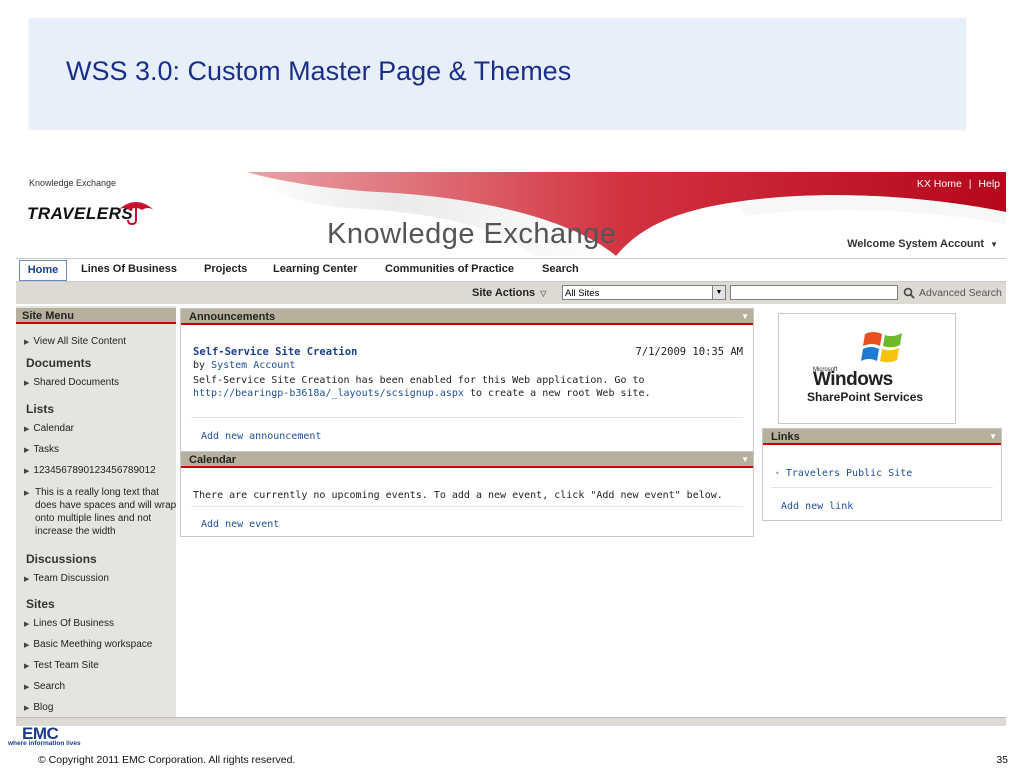  What do you see at coordinates (261, 436) in the screenshot?
I see `add-new-announcement-link: Add new announcement` at bounding box center [261, 436].